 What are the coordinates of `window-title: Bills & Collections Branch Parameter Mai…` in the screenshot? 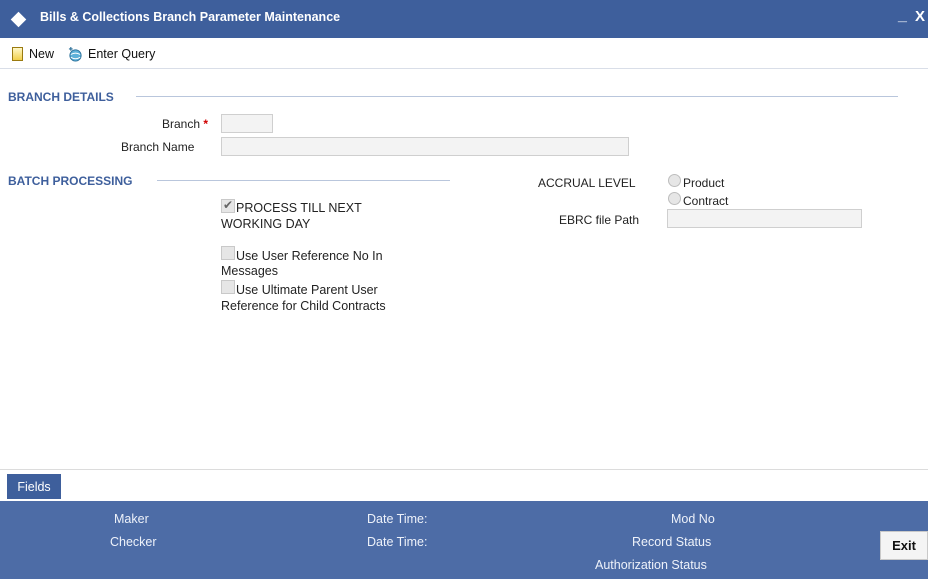 It's located at (190, 17).